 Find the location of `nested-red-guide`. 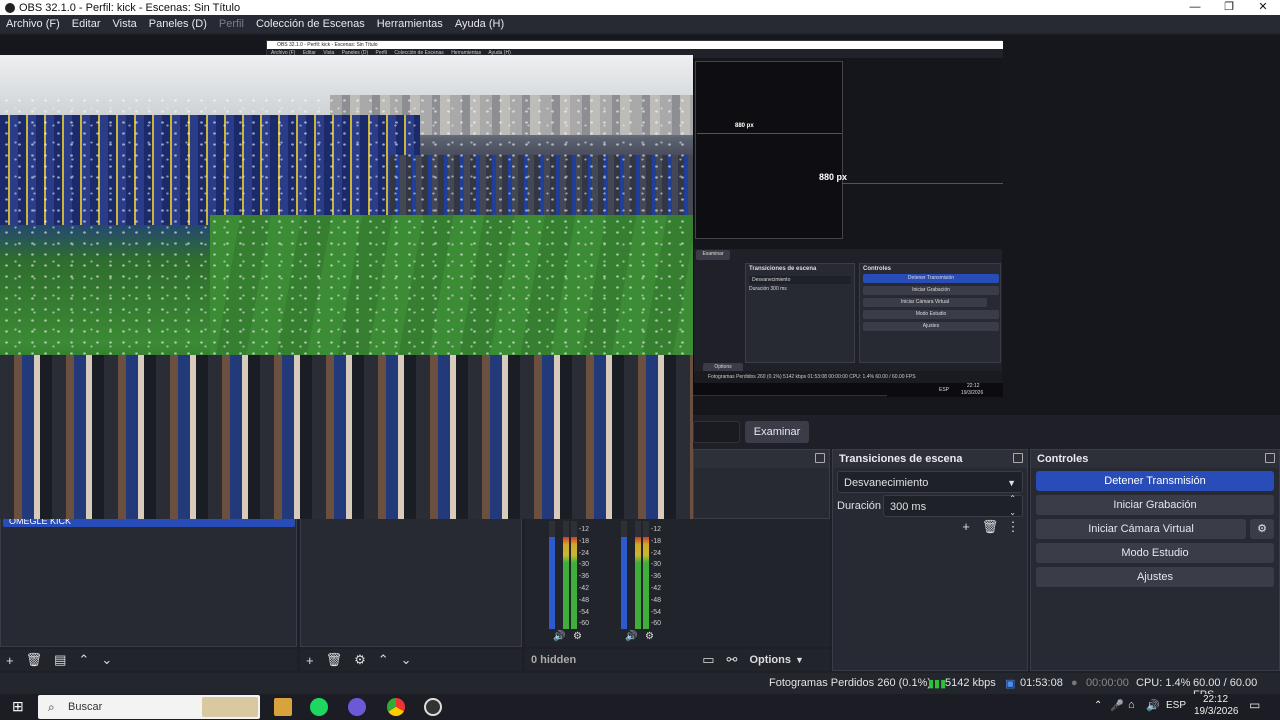

nested-red-guide is located at coordinates (769, 133).